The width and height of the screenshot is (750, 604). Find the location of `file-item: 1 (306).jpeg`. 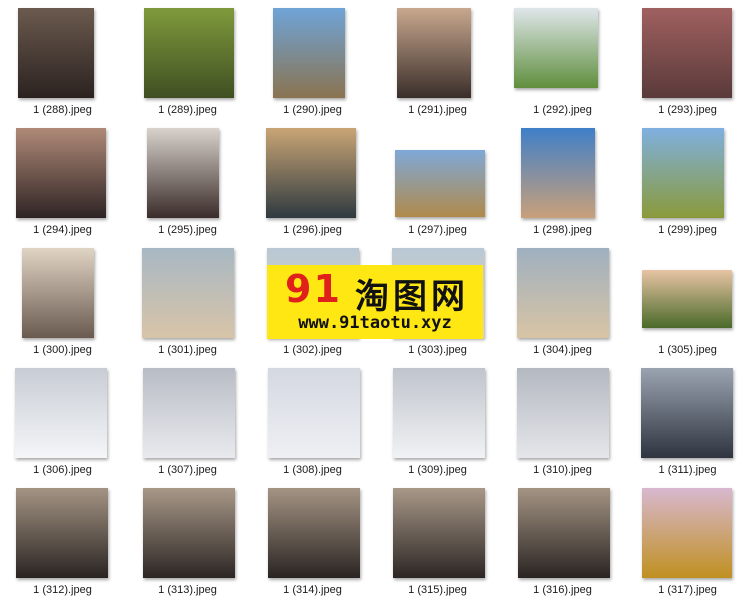

file-item: 1 (306).jpeg is located at coordinates (62, 424).